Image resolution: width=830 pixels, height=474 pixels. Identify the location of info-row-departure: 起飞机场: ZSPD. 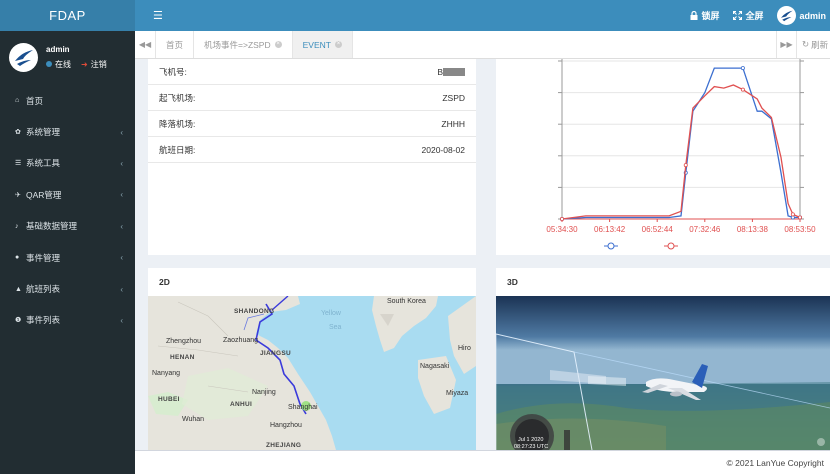
(312, 98).